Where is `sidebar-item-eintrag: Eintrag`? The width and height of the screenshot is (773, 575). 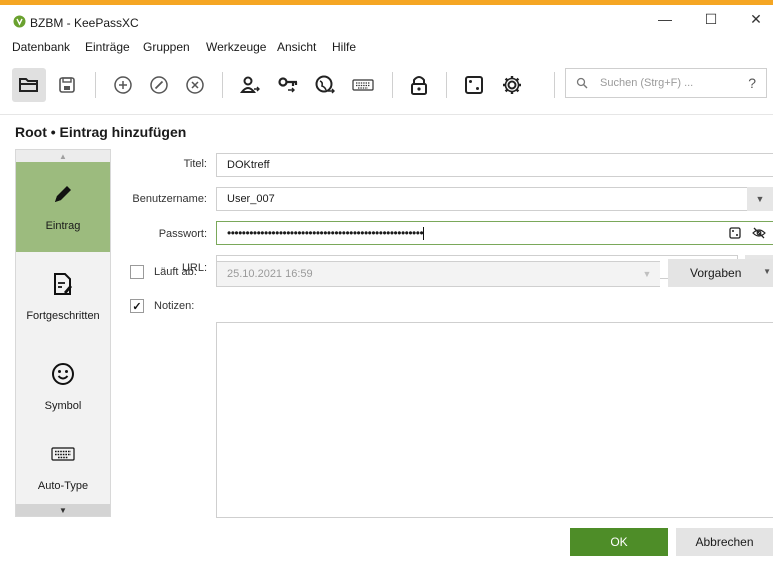 sidebar-item-eintrag: Eintrag is located at coordinates (63, 207).